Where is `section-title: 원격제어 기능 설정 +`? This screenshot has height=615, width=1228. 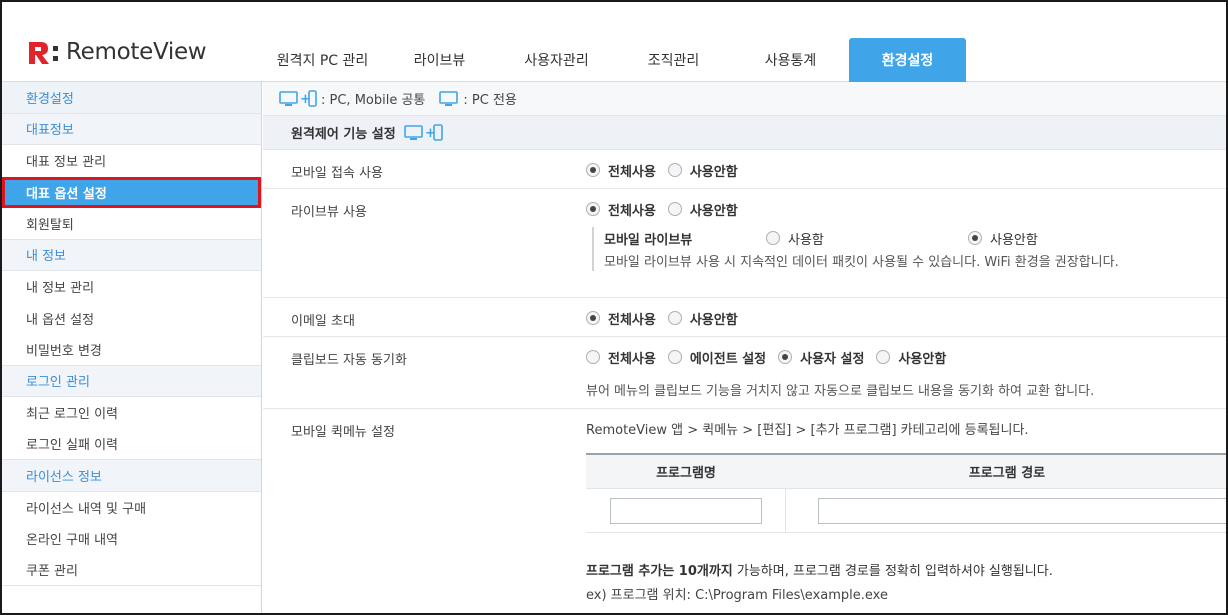 section-title: 원격제어 기능 설정 + is located at coordinates (744, 133).